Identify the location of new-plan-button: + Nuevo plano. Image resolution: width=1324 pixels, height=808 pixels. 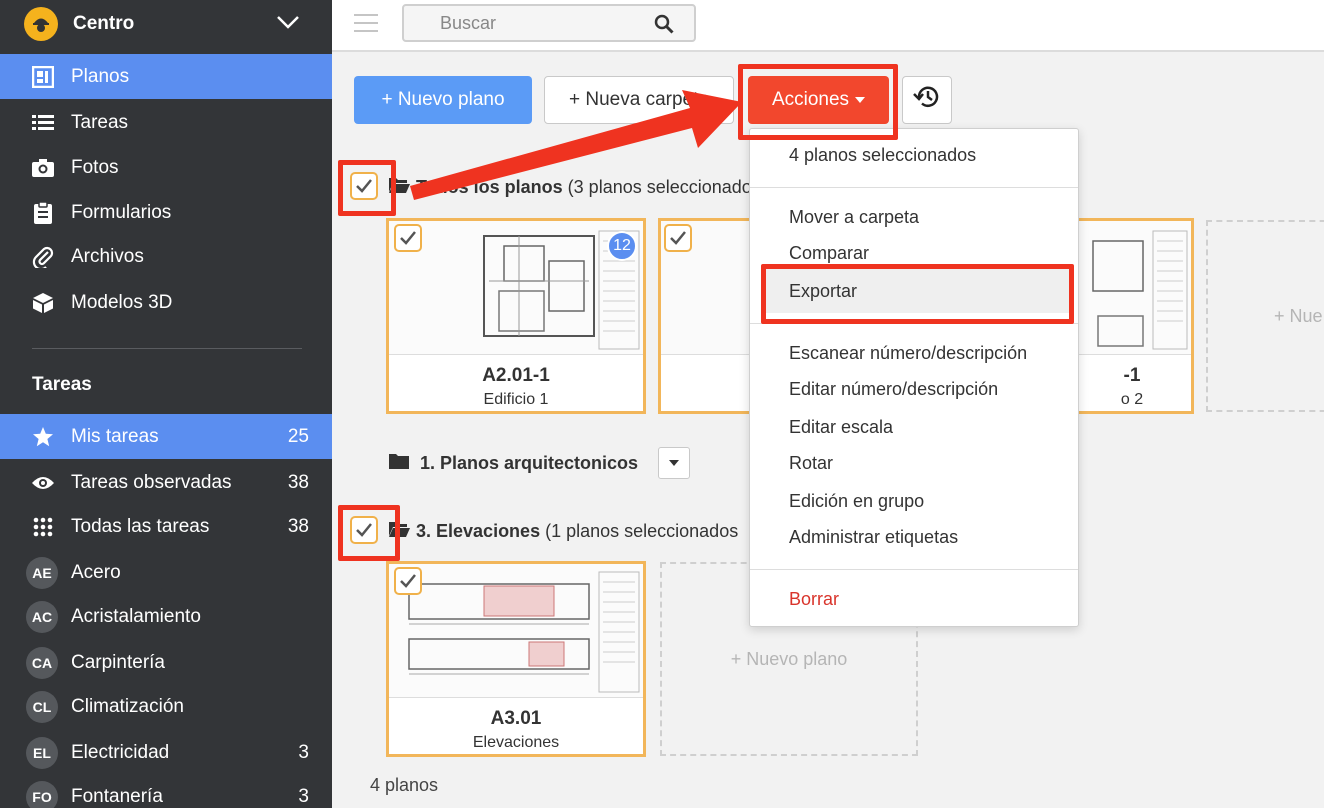
(443, 100).